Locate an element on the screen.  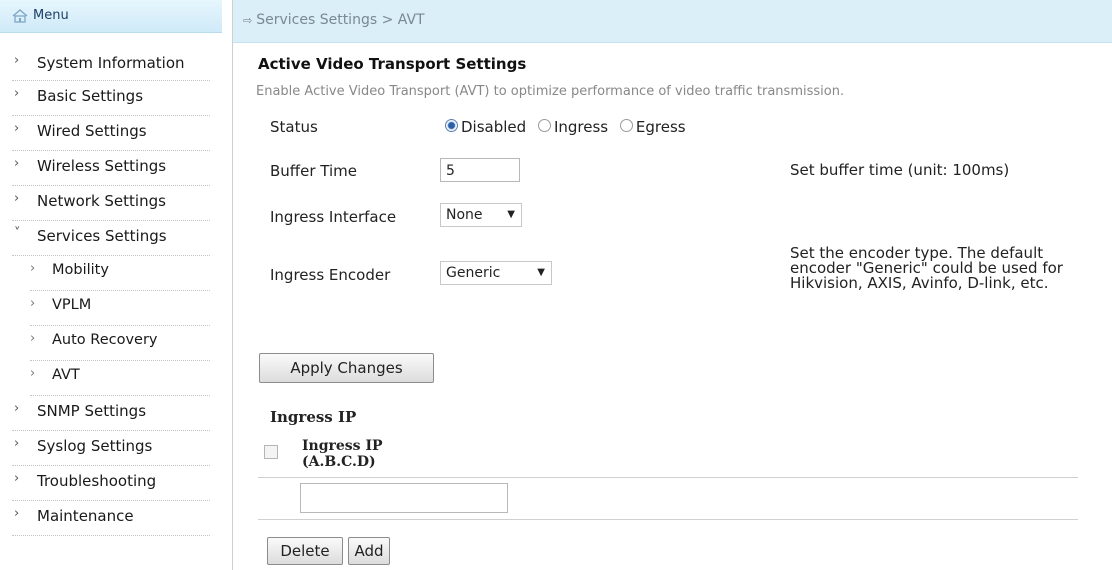
status-radio-group: Disabled Ingress Egress is located at coordinates (569, 127).